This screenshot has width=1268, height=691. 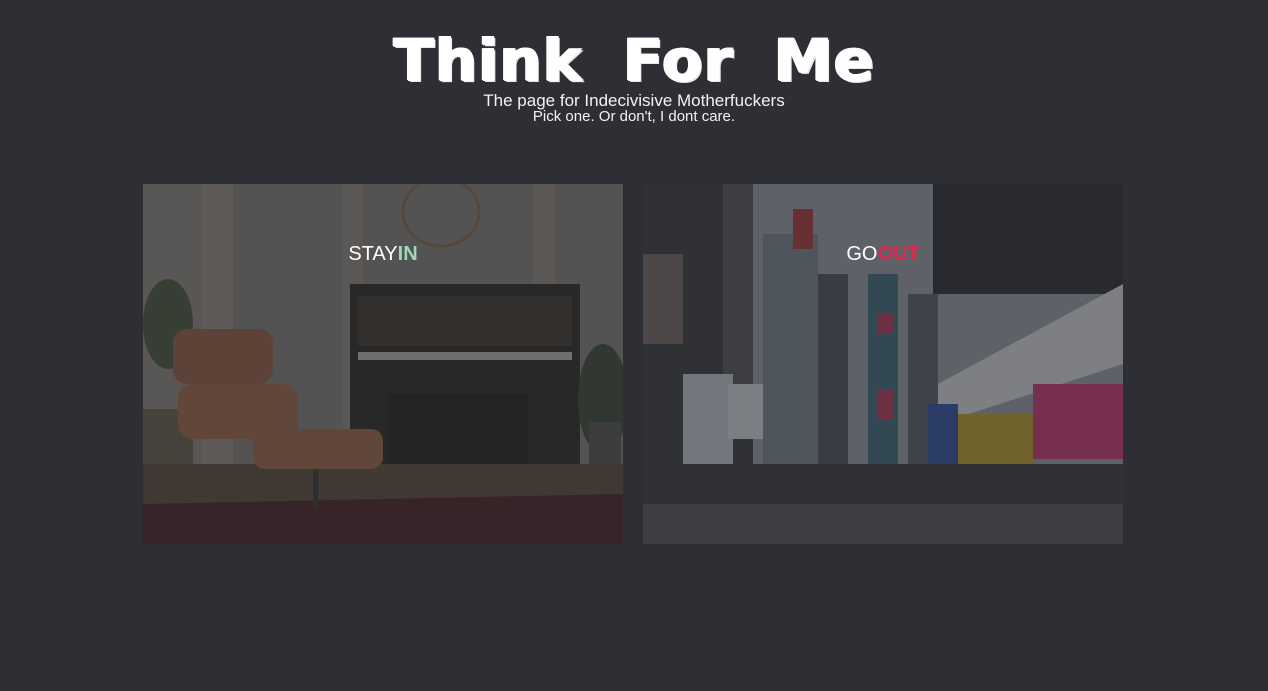 What do you see at coordinates (407, 254) in the screenshot?
I see `stay-accent: IN` at bounding box center [407, 254].